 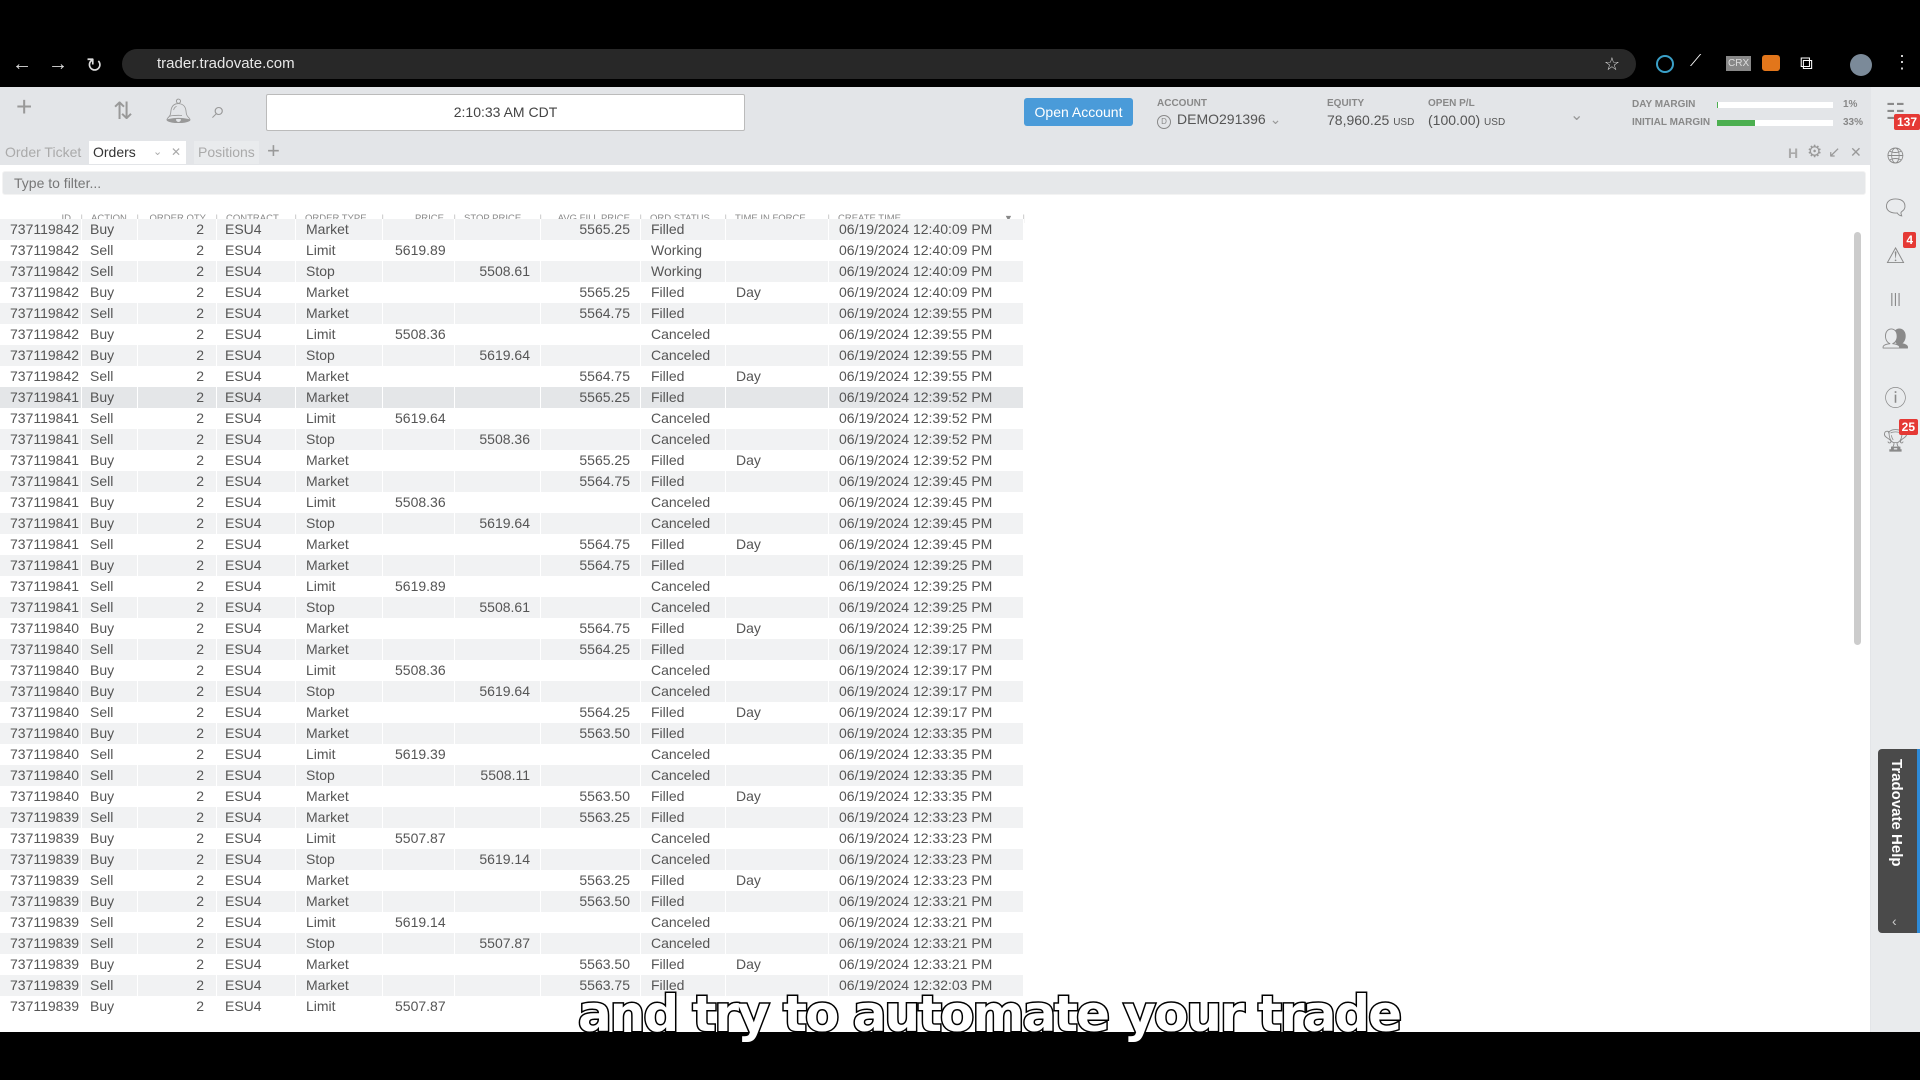 I want to click on chevron-left-icon: ‹, so click(x=1894, y=921).